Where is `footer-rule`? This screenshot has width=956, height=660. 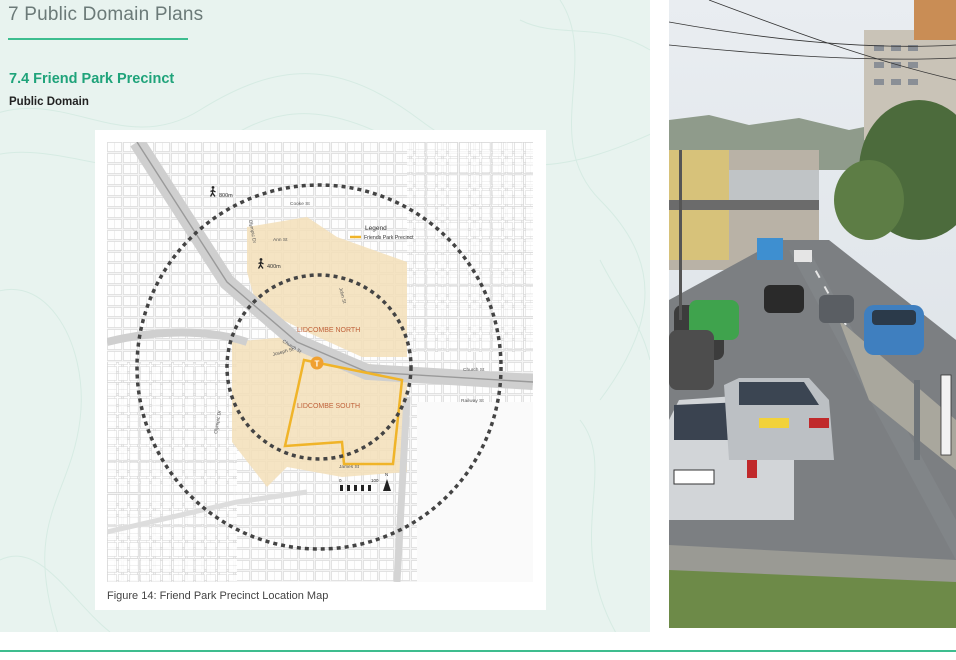
footer-rule is located at coordinates (478, 651).